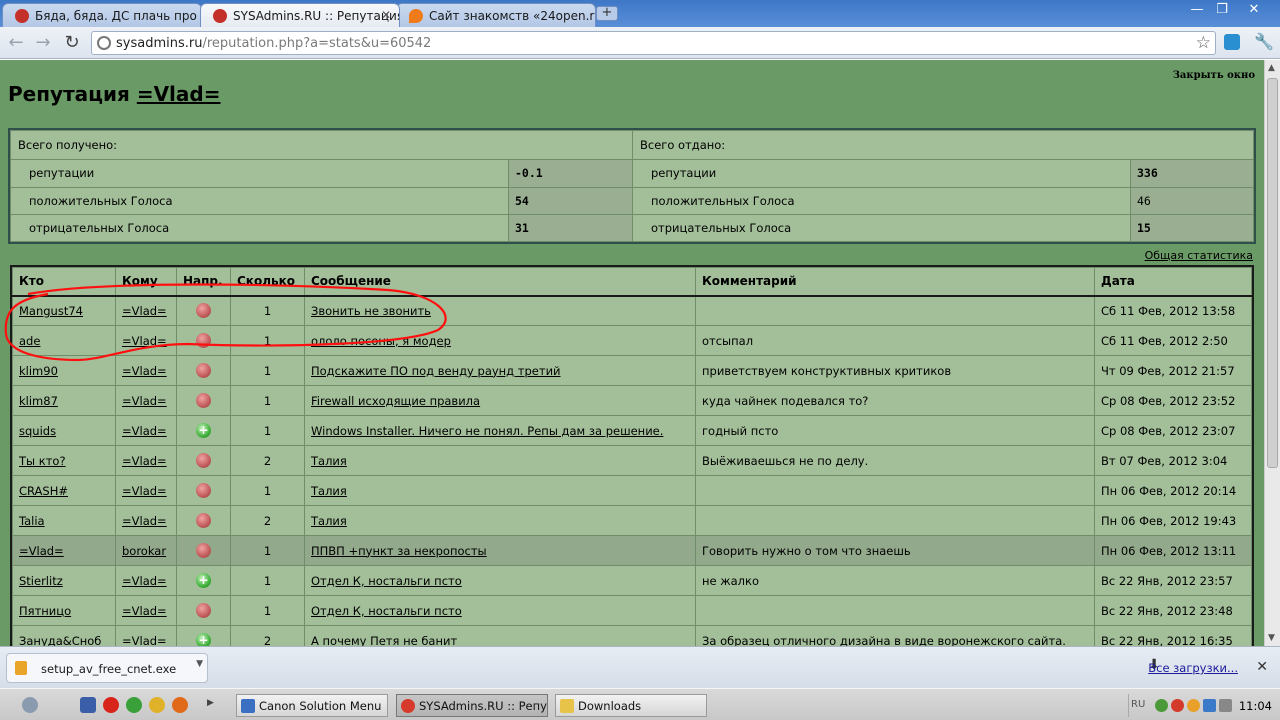 The image size is (1280, 720). Describe the element at coordinates (267, 282) in the screenshot. I see `col-amount: Сколько` at that location.